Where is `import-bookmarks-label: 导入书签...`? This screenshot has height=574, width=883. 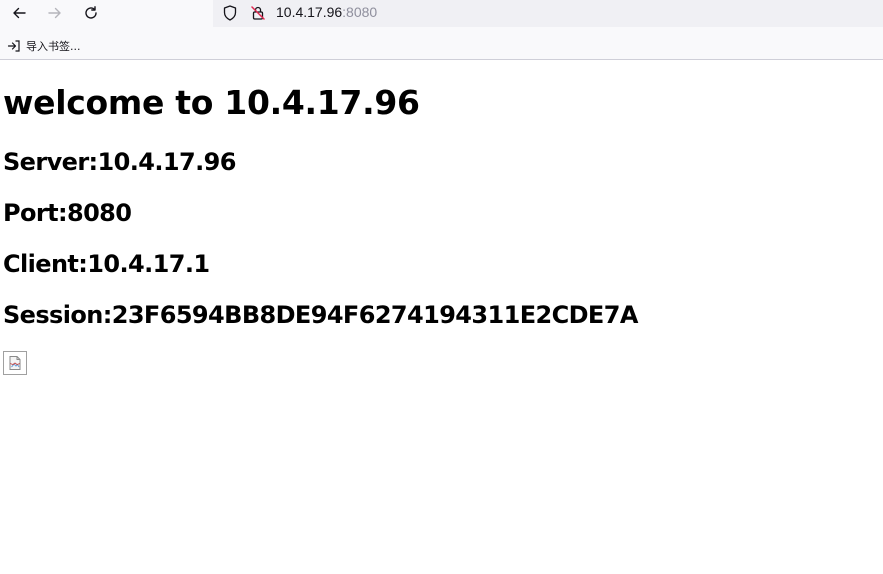 import-bookmarks-label: 导入书签... is located at coordinates (53, 46).